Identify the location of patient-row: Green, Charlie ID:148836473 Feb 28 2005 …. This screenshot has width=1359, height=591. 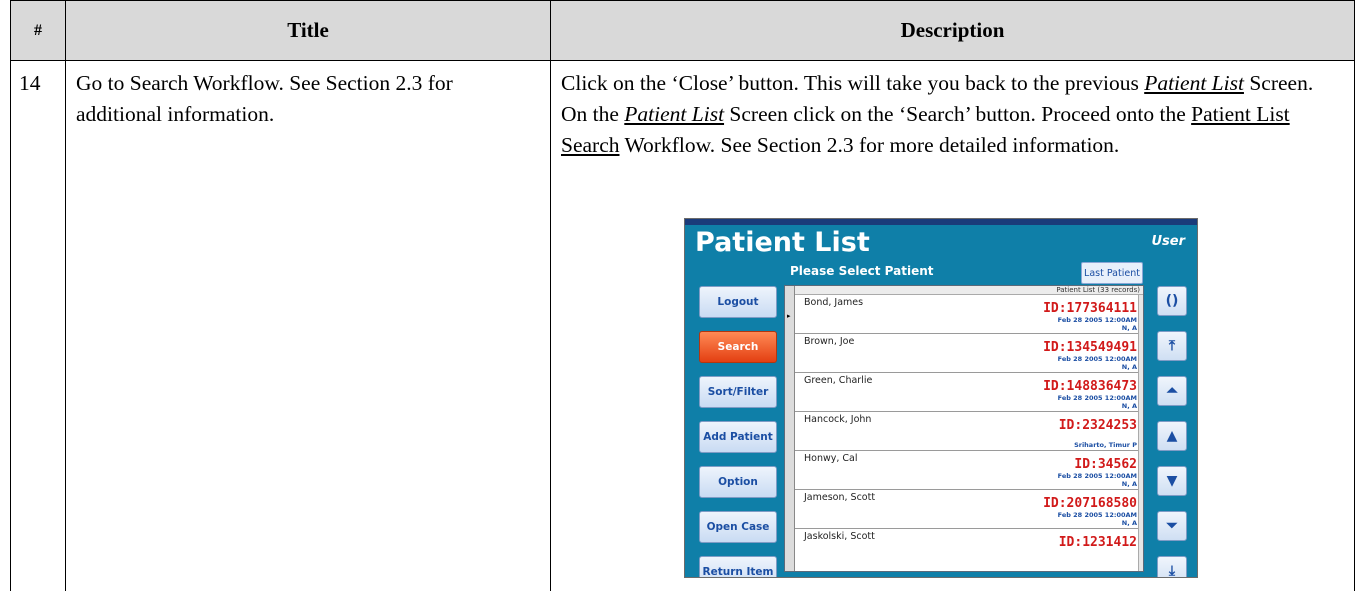
(969, 392).